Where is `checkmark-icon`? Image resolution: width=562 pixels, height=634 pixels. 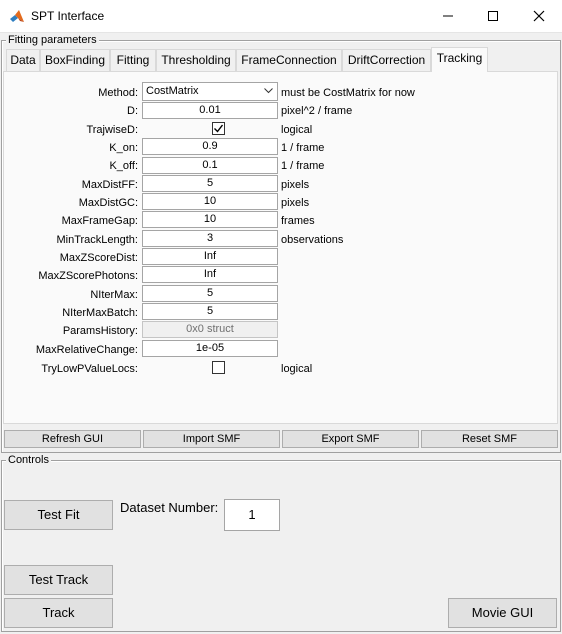 checkmark-icon is located at coordinates (219, 128).